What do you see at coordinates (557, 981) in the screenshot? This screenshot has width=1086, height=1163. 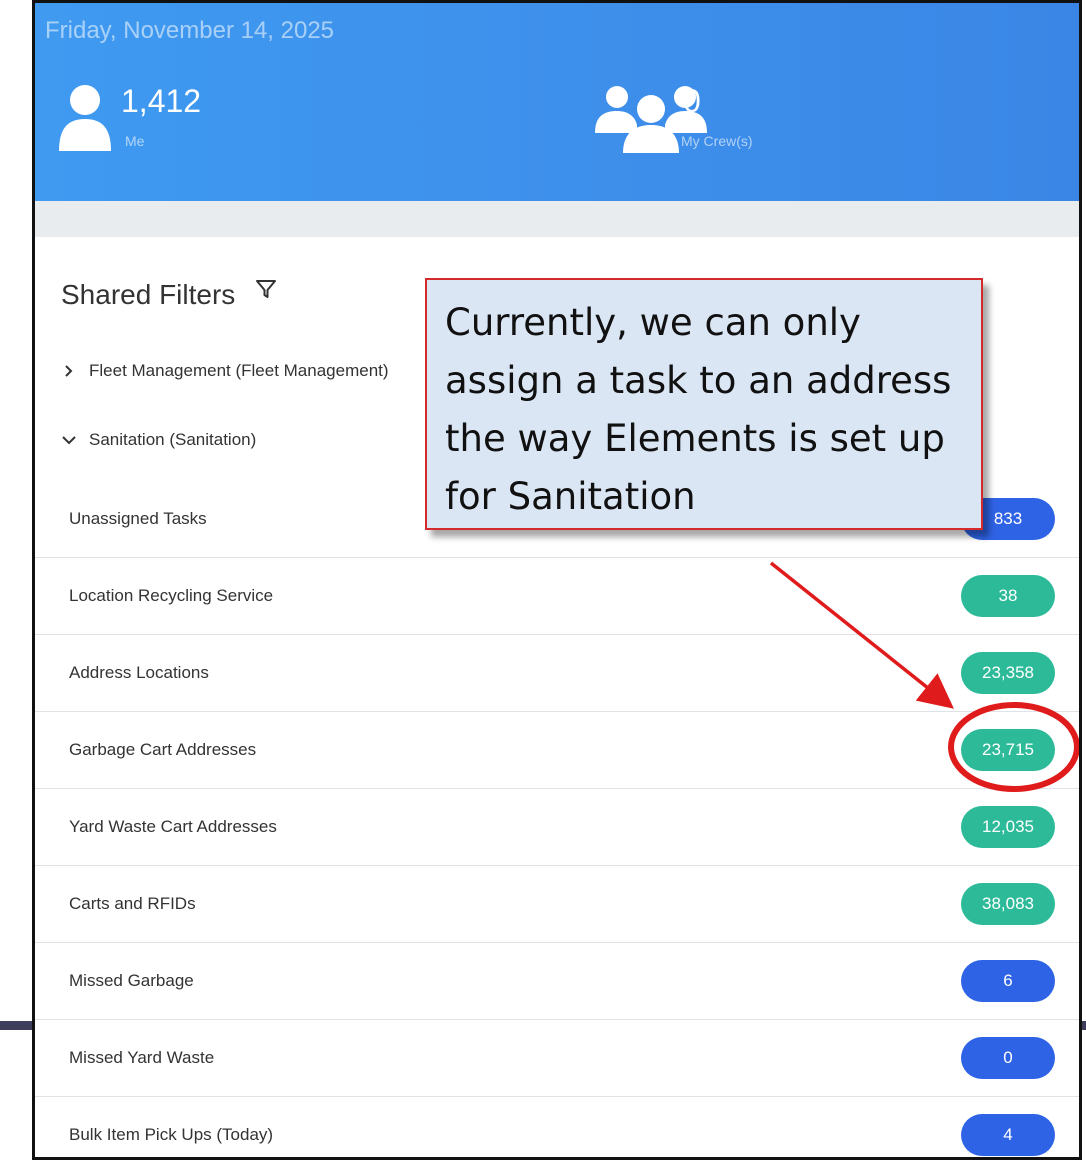 I see `filter-row: Missed Garbage 6` at bounding box center [557, 981].